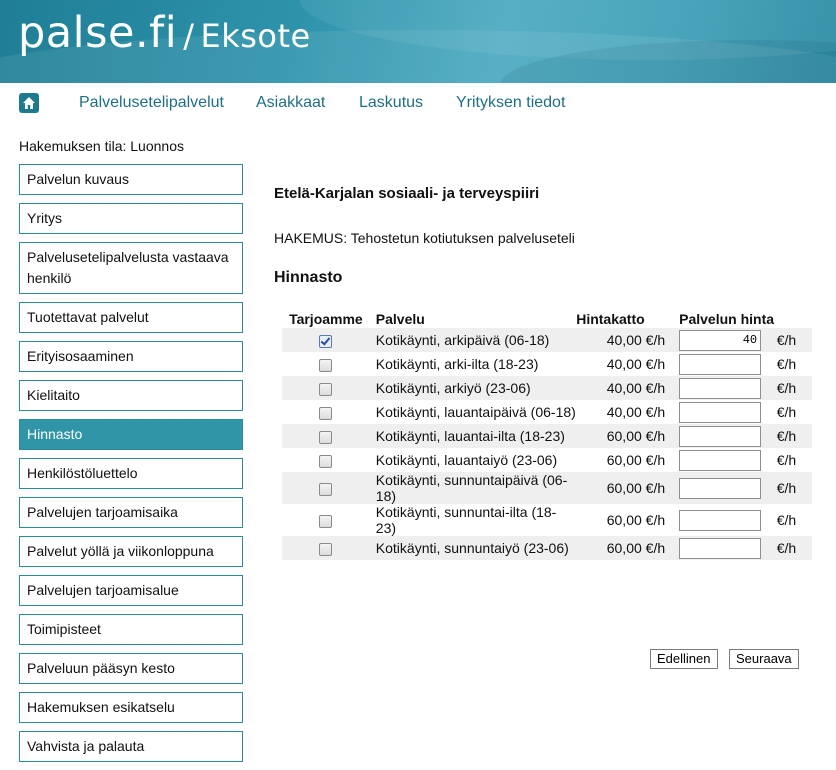  What do you see at coordinates (131, 590) in the screenshot?
I see `sidebar-item-tarjoamisalue: Palvelujen tarjoamisalue` at bounding box center [131, 590].